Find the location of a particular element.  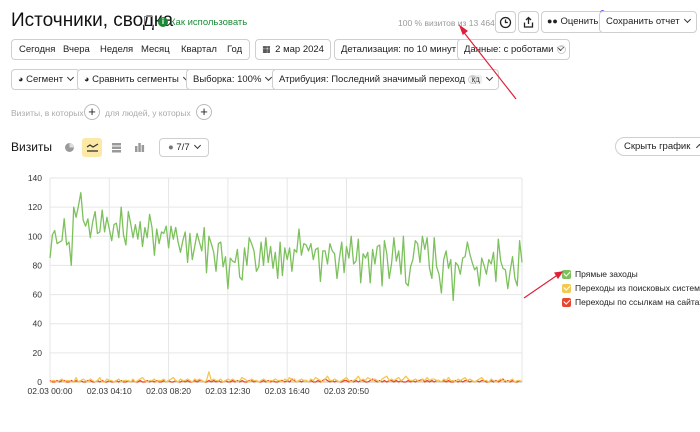

chevron-up-icon is located at coordinates (697, 147).